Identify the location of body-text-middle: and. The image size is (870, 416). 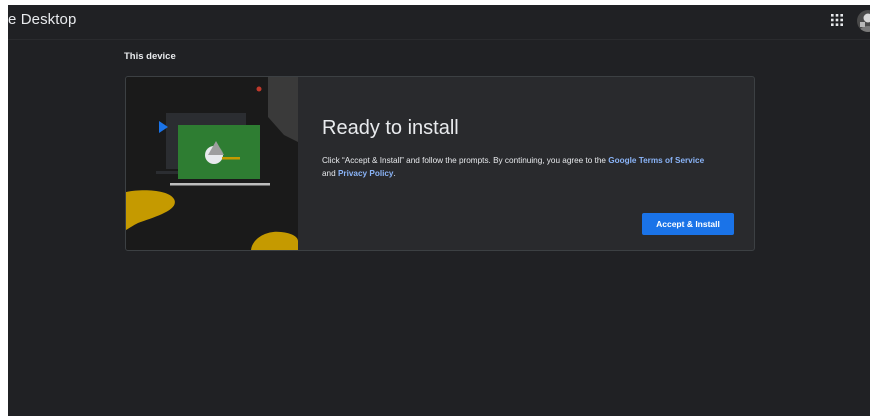
(329, 173).